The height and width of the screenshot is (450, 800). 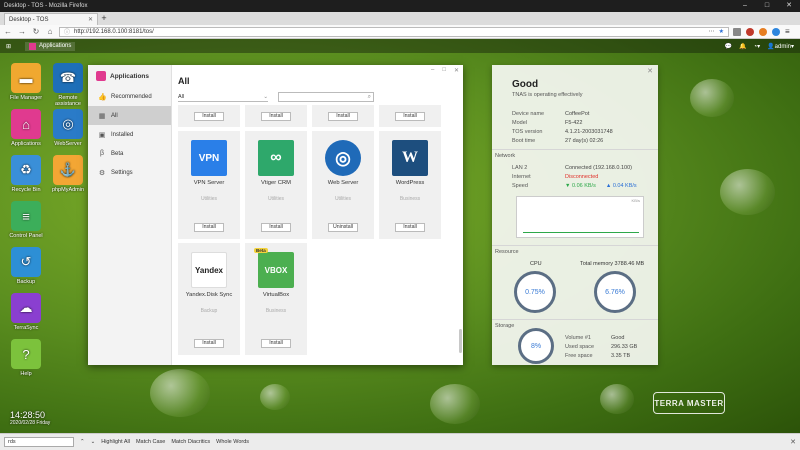 I want to click on bookmark-star-icon: ★, so click(x=721, y=31).